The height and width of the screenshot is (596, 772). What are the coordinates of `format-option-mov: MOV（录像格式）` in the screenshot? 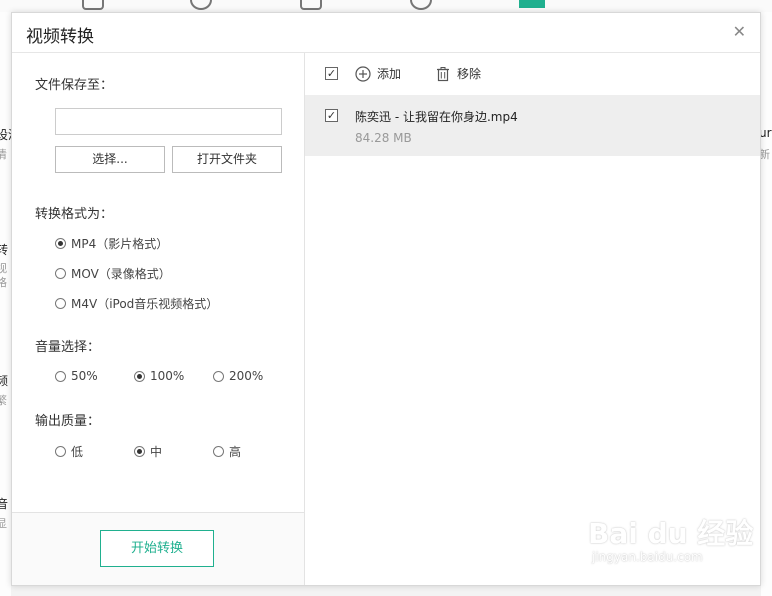 It's located at (113, 273).